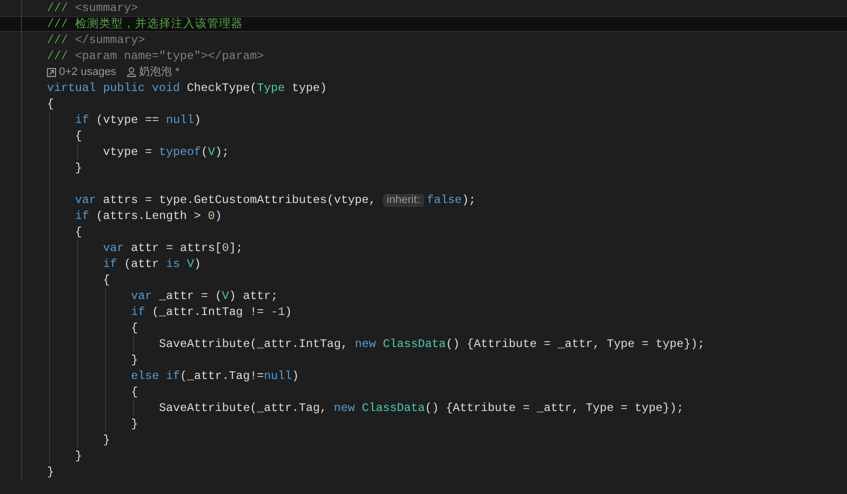  Describe the element at coordinates (159, 72) in the screenshot. I see `author-link: 奶泡泡 *` at that location.